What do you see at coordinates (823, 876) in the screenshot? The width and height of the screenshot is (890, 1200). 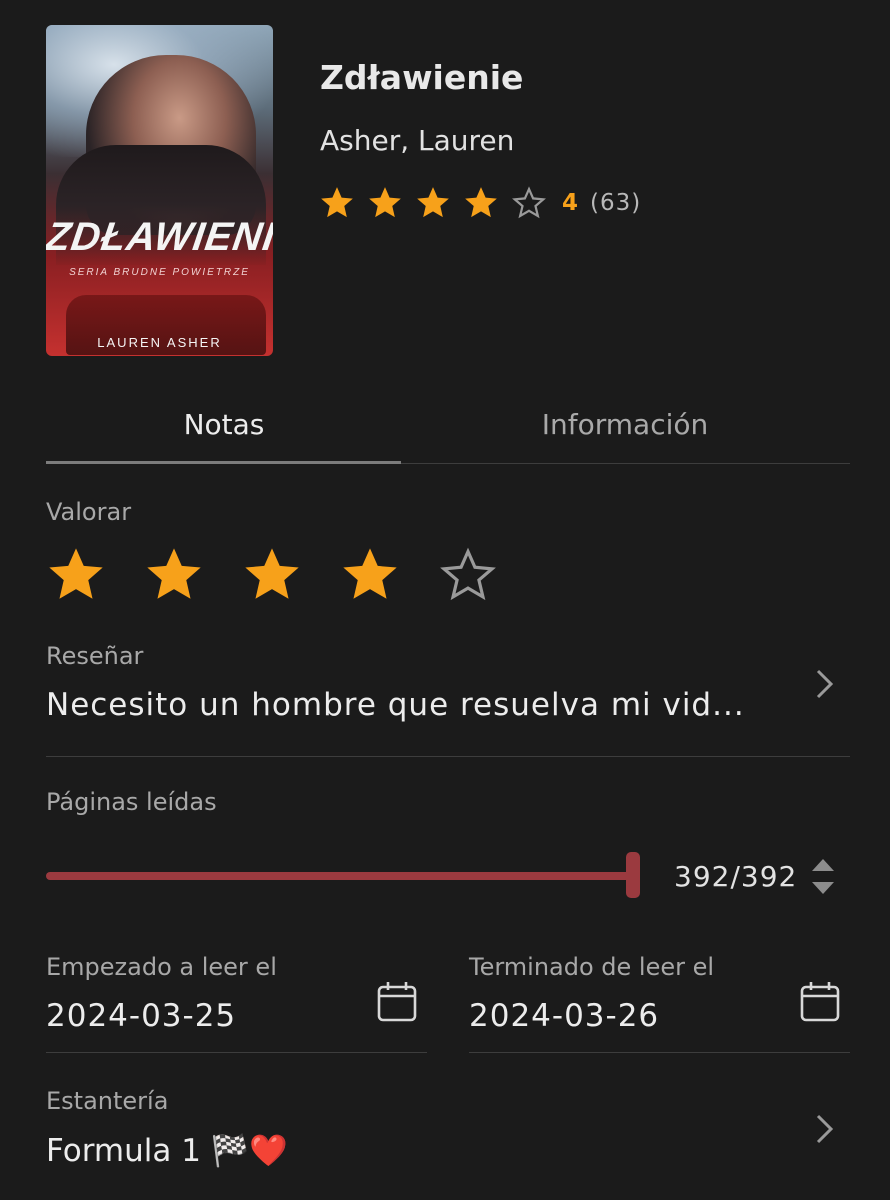 I see `stepper-icon` at bounding box center [823, 876].